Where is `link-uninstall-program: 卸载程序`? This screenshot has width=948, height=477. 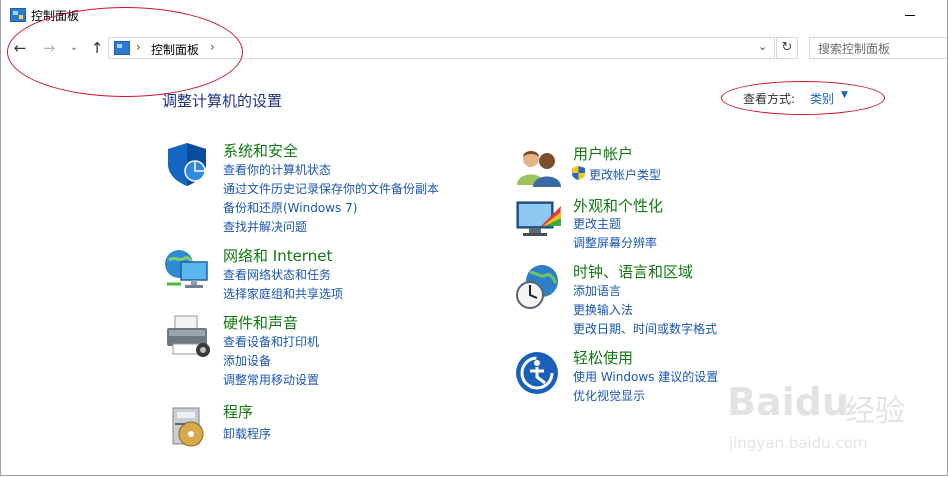
link-uninstall-program: 卸载程序 is located at coordinates (247, 433).